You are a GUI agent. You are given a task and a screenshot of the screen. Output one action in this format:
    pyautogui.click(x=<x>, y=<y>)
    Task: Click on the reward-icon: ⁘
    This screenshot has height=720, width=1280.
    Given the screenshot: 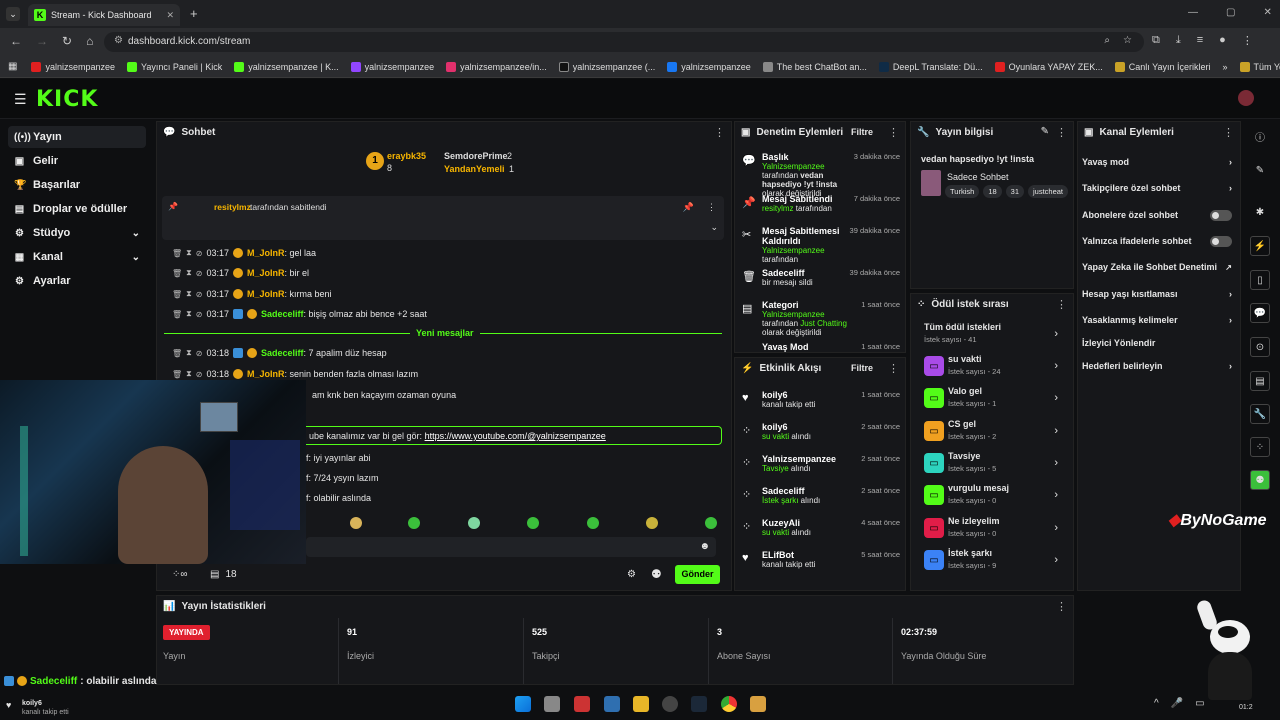 What is the action you would take?
    pyautogui.click(x=1260, y=447)
    